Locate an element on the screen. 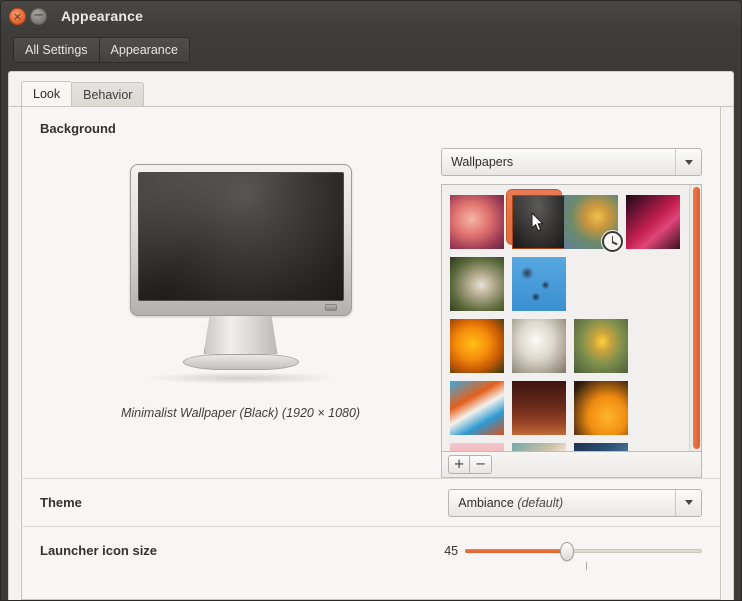 This screenshot has height=601, width=742. all-settings-button: All Settings is located at coordinates (56, 50).